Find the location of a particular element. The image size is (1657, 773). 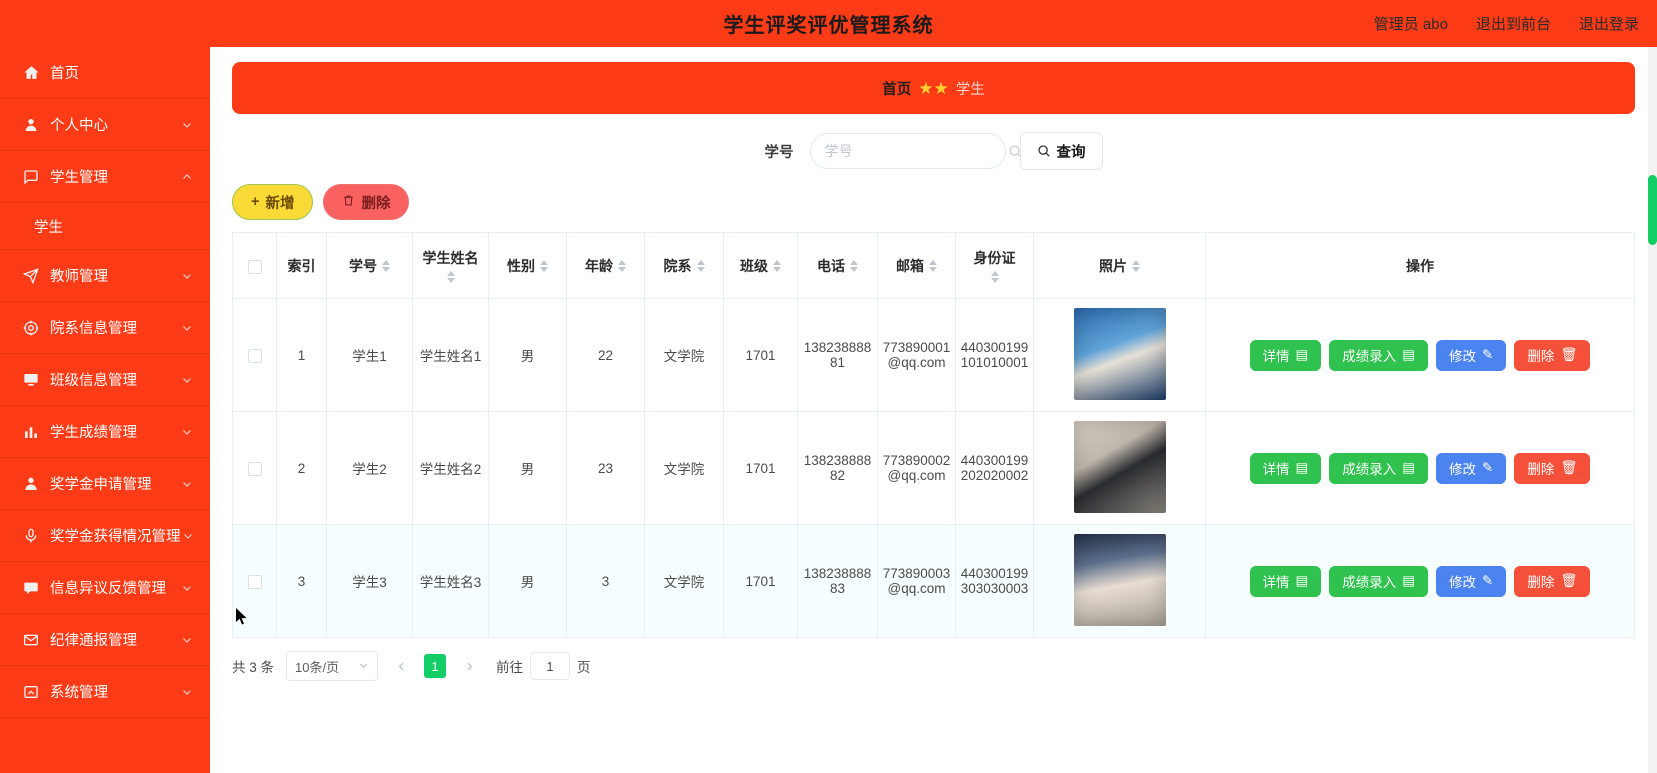

delete-button: 删除 is located at coordinates (366, 202).